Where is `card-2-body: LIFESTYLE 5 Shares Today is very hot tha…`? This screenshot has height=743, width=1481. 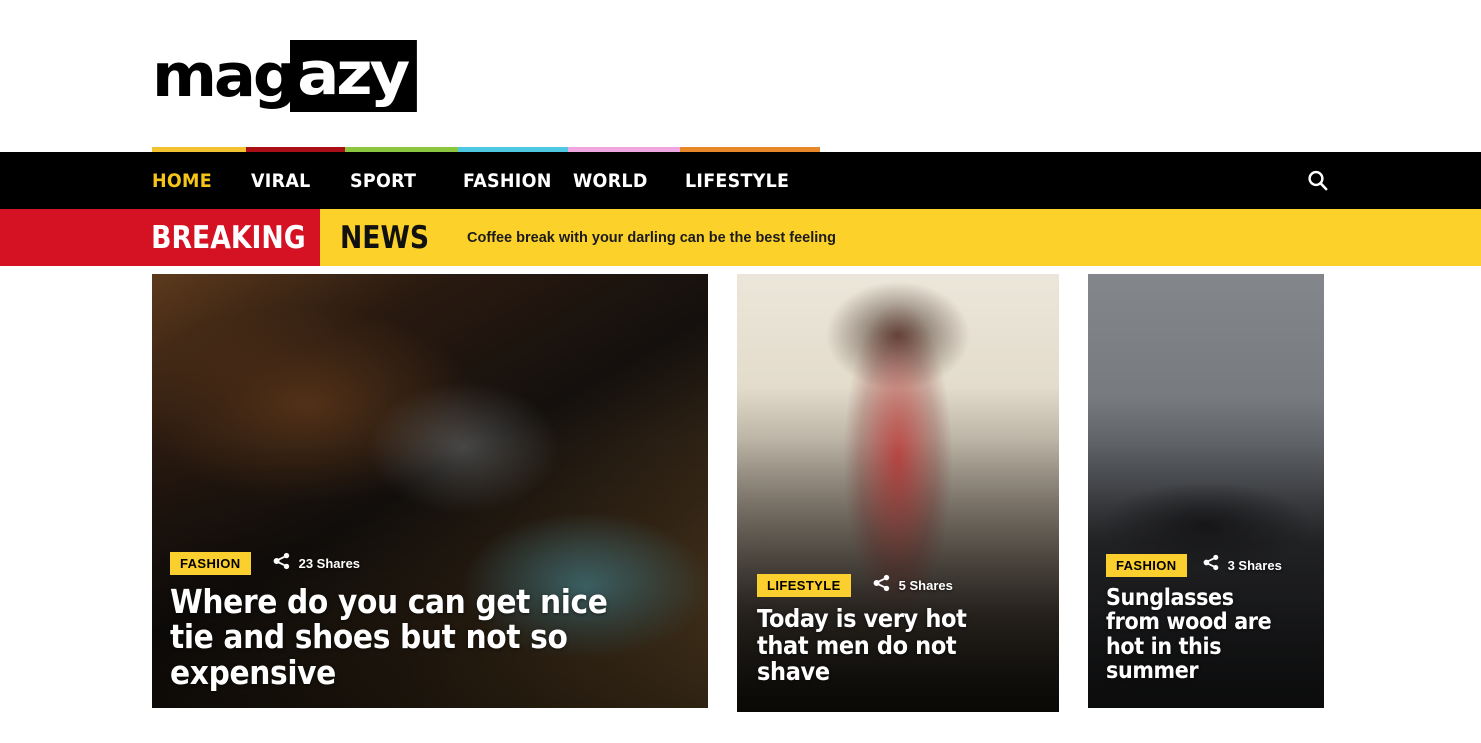
card-2-body: LIFESTYLE 5 Shares Today is very hot tha… is located at coordinates (898, 642).